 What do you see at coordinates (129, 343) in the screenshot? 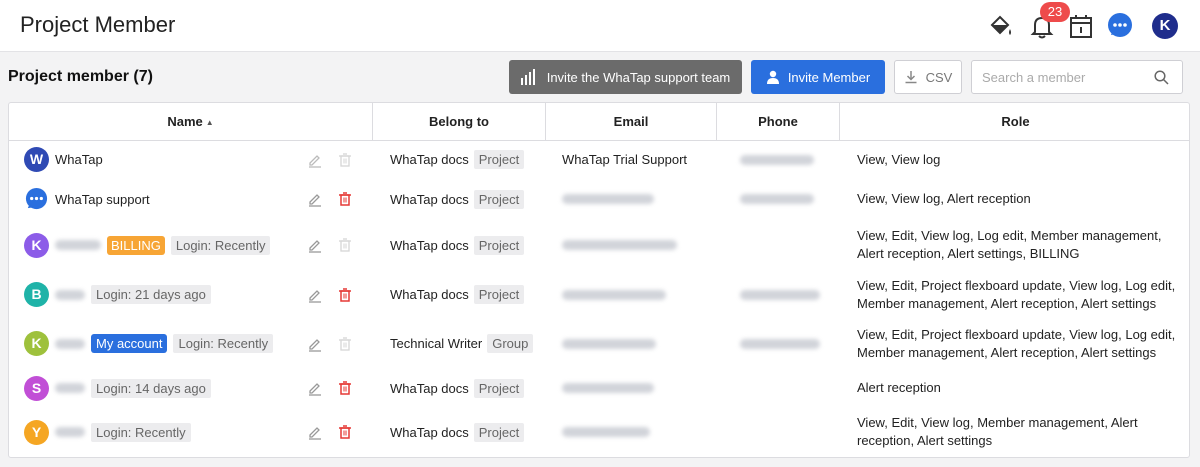
I see `my-account-badge: My account` at bounding box center [129, 343].